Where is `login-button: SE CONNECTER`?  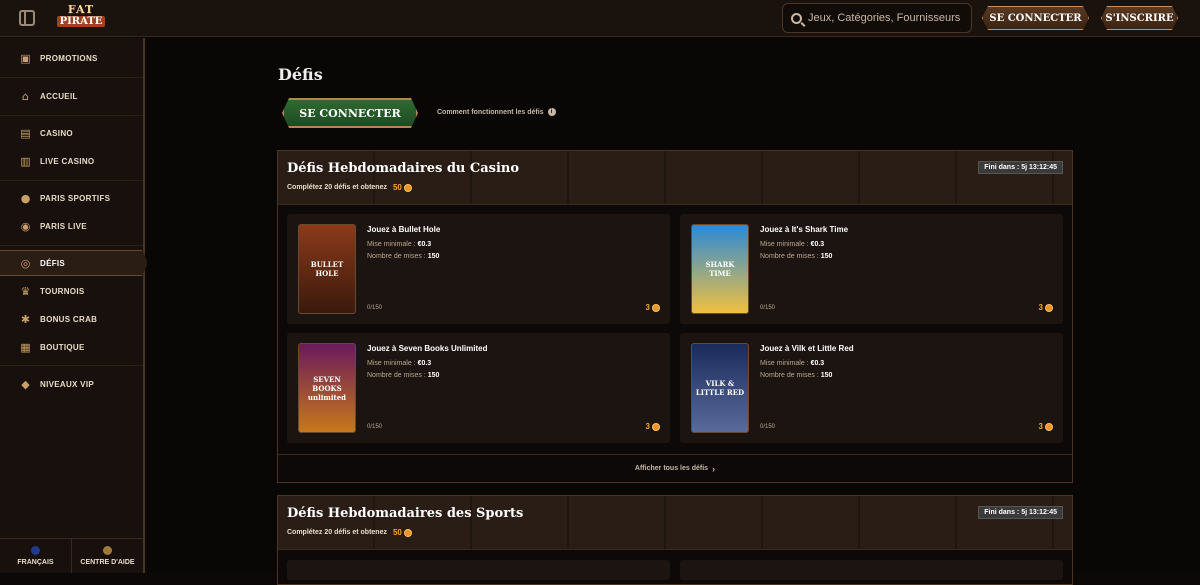 login-button: SE CONNECTER is located at coordinates (1035, 18).